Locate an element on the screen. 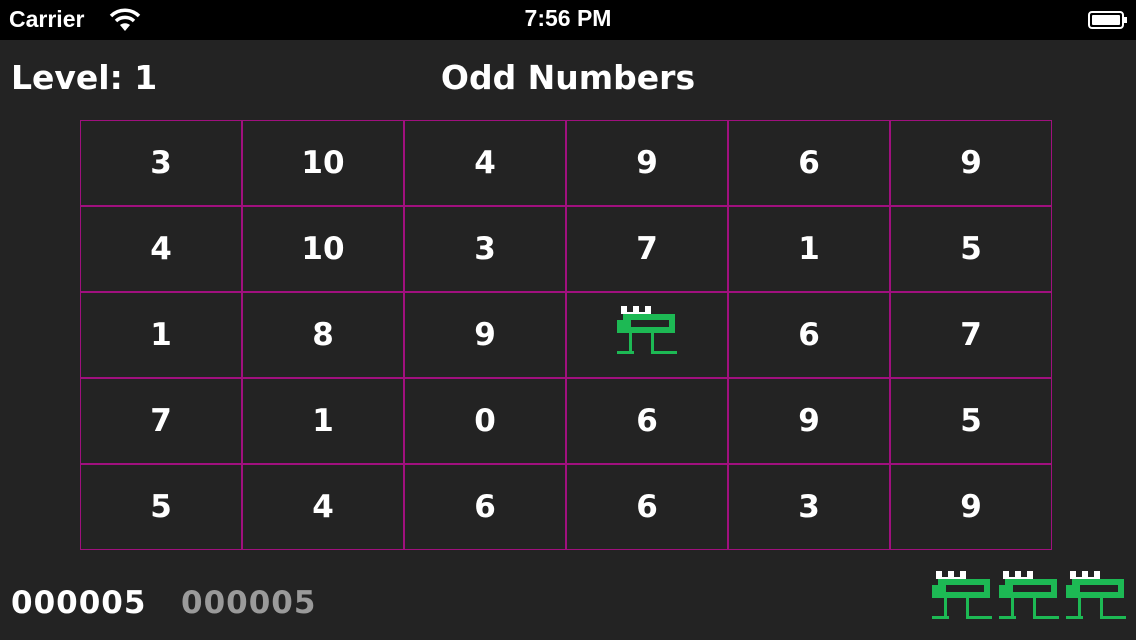 Image resolution: width=1136 pixels, height=640 pixels. lives-indicator is located at coordinates (1029, 600).